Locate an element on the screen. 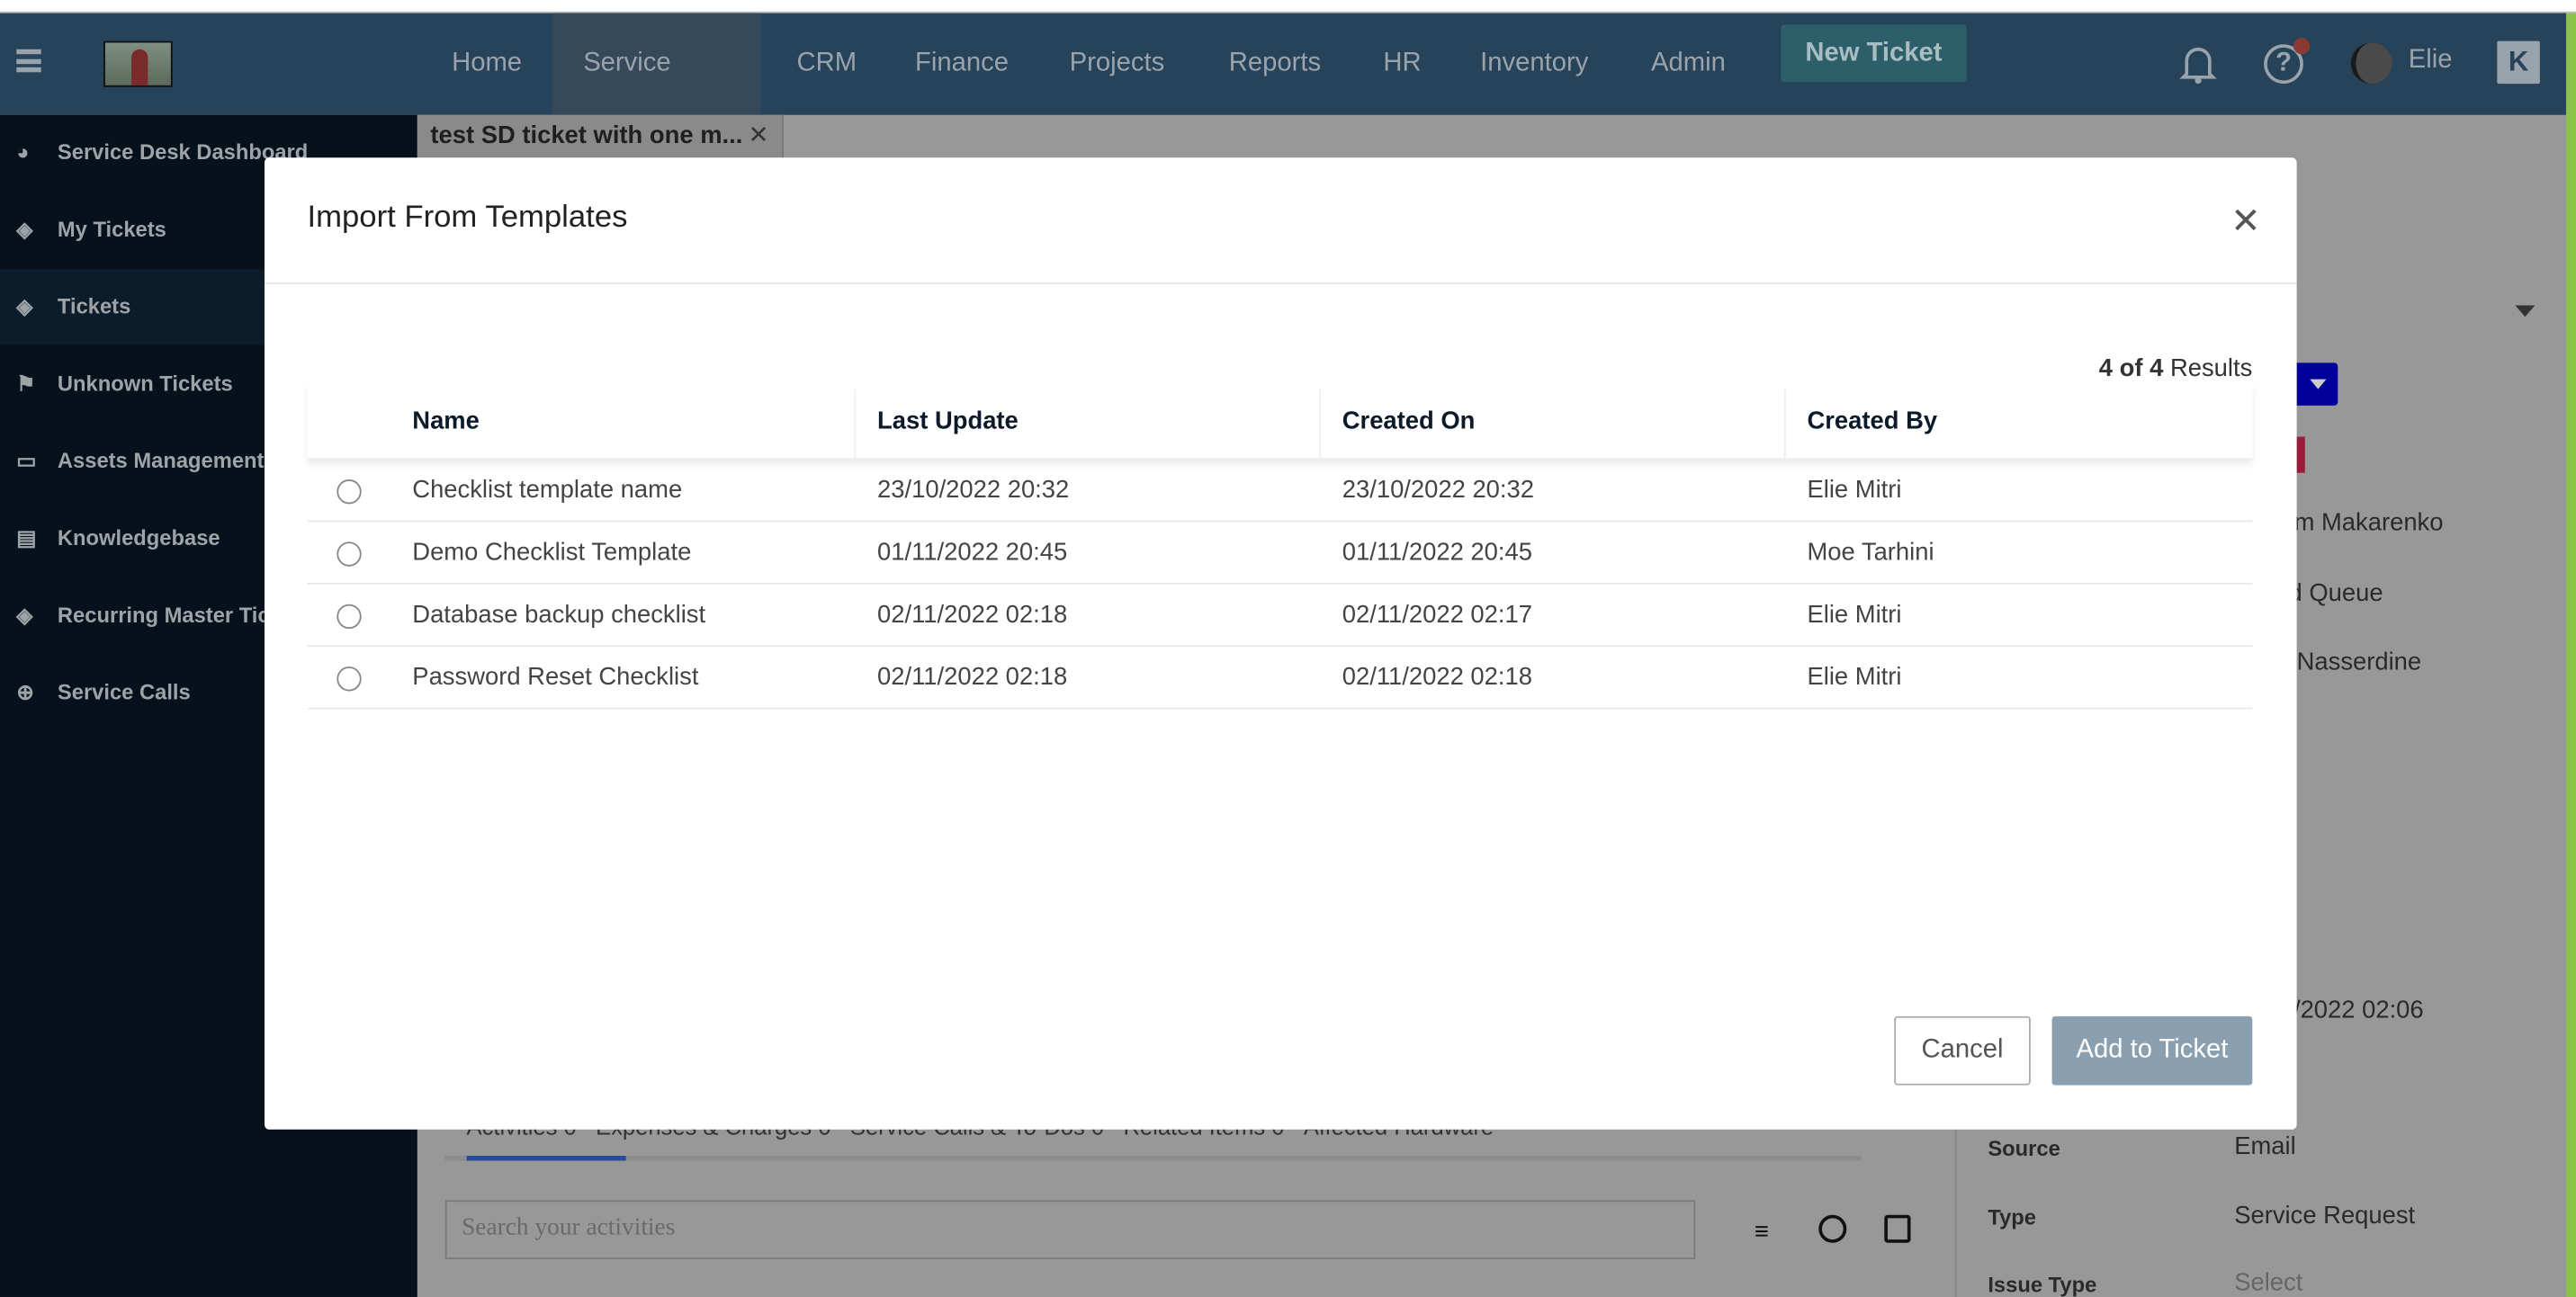 The width and height of the screenshot is (2576, 1297). nav-projects: Projects is located at coordinates (1117, 64).